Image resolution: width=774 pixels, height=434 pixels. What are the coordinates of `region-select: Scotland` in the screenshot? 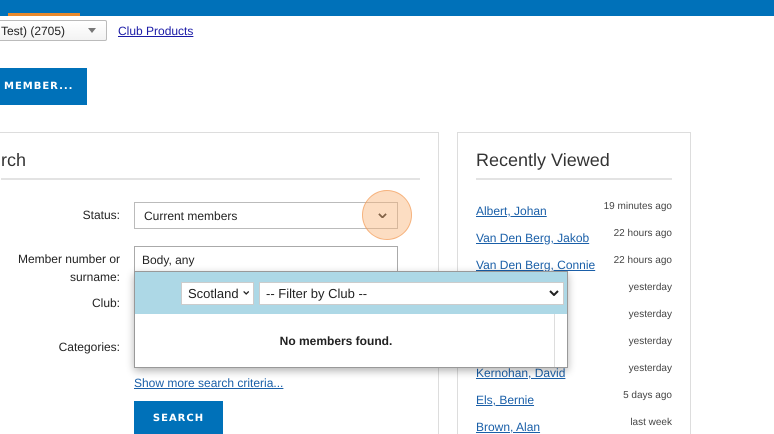 It's located at (217, 293).